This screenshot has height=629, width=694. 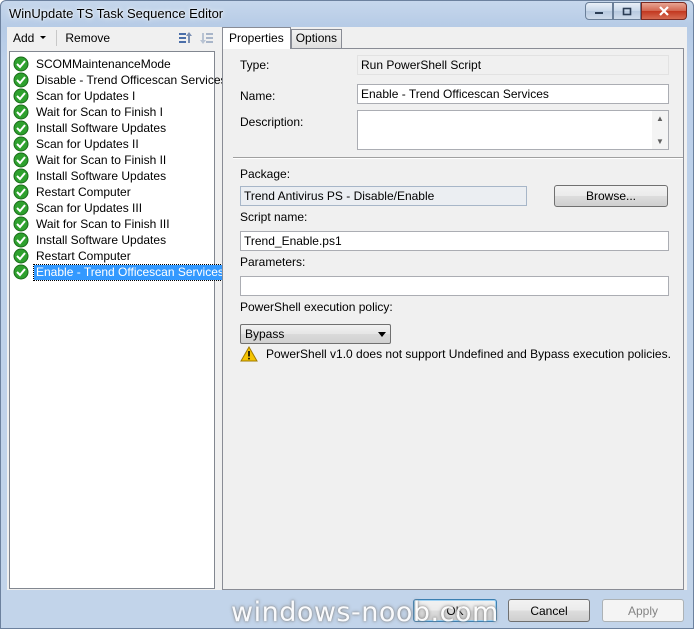 What do you see at coordinates (660, 130) in the screenshot?
I see `description-scrollbar: ▲ ▼` at bounding box center [660, 130].